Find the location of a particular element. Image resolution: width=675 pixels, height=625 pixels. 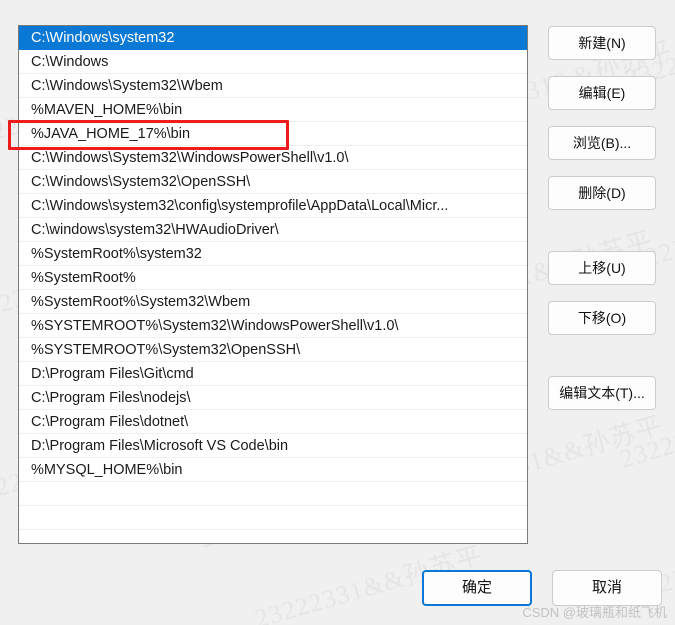

path-list-item: D:\Program Files\Git\cmd is located at coordinates (273, 374).